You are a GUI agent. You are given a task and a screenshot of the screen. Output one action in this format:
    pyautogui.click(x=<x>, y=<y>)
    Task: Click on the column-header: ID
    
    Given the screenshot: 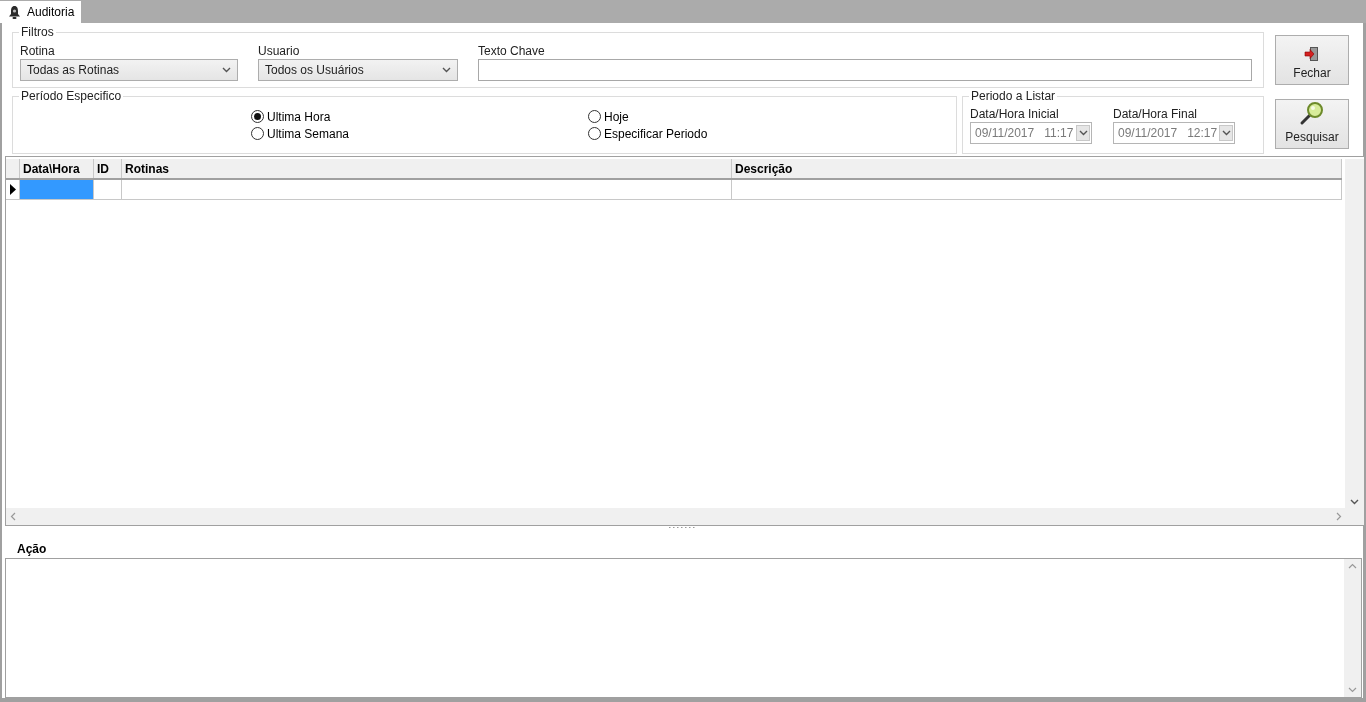 What is the action you would take?
    pyautogui.click(x=108, y=168)
    